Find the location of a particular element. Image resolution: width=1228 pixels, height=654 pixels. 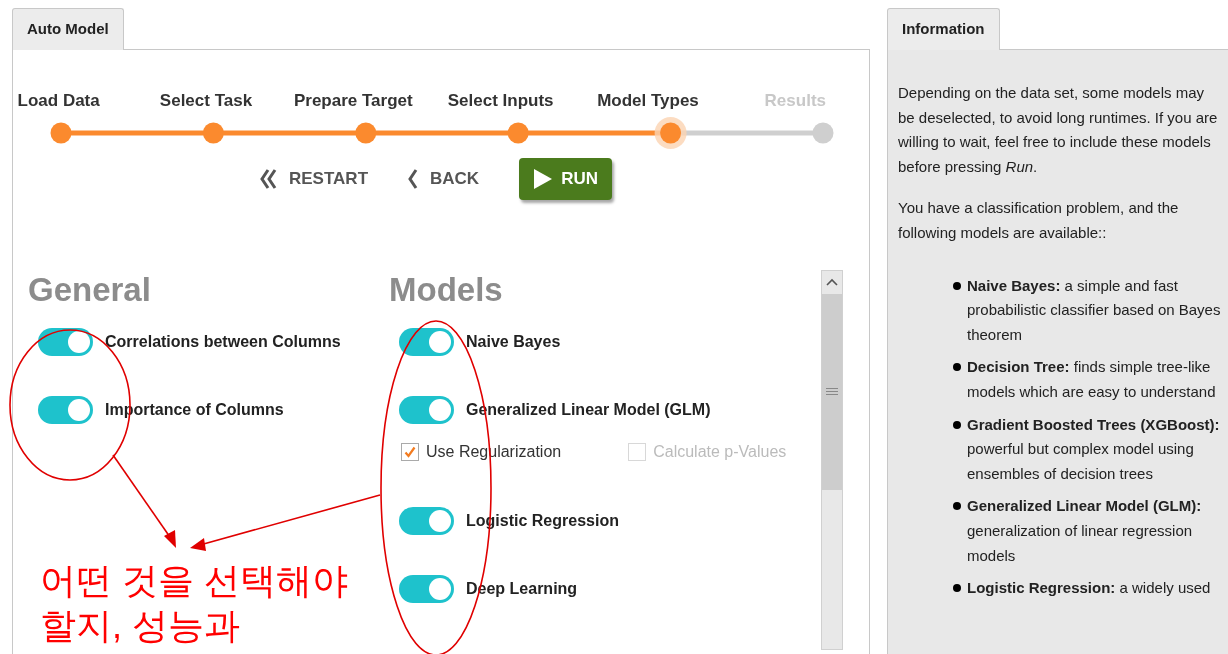

model-description: Gradient Boosted Trees (XGBoost): powerful but complex model using ensembles of decision trees is located at coordinates (1094, 449).